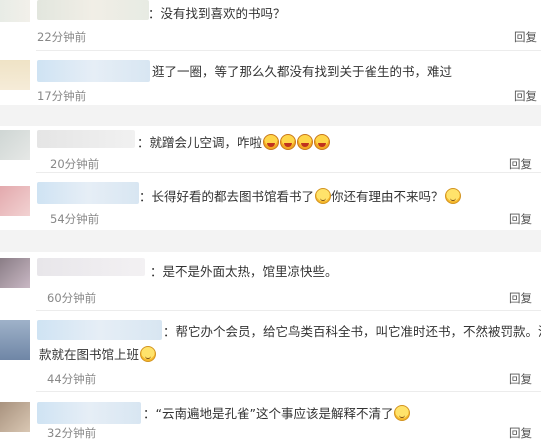  I want to click on comment-text-line2: 款就在图书馆上班, so click(98, 354).